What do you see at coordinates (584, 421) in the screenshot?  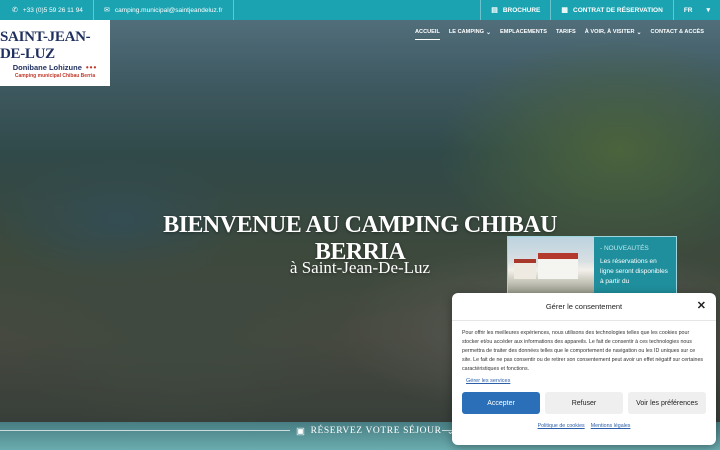 I see `consent-footer-links: Politique de cookies Mentions légales` at bounding box center [584, 421].